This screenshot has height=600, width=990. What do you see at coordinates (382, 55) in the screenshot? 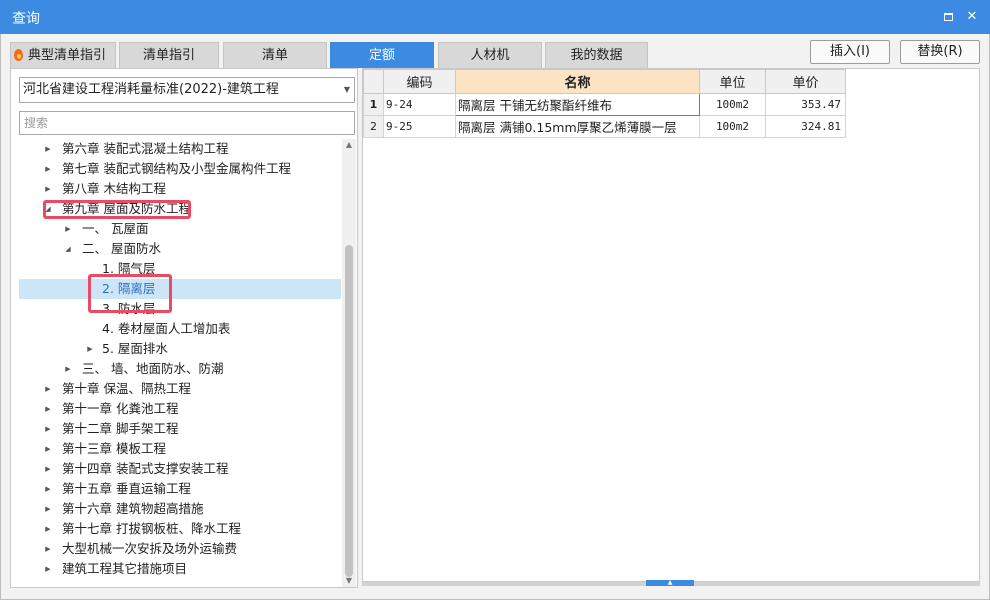
I see `tab-quota: 定额` at bounding box center [382, 55].